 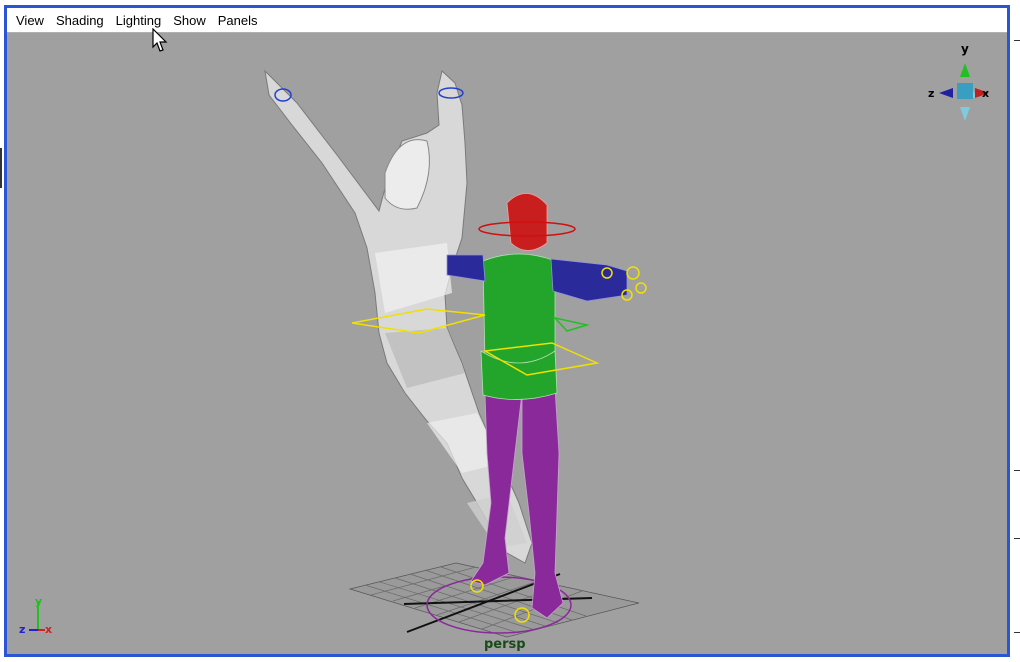 I want to click on rig-character-right-arm, so click(x=589, y=280).